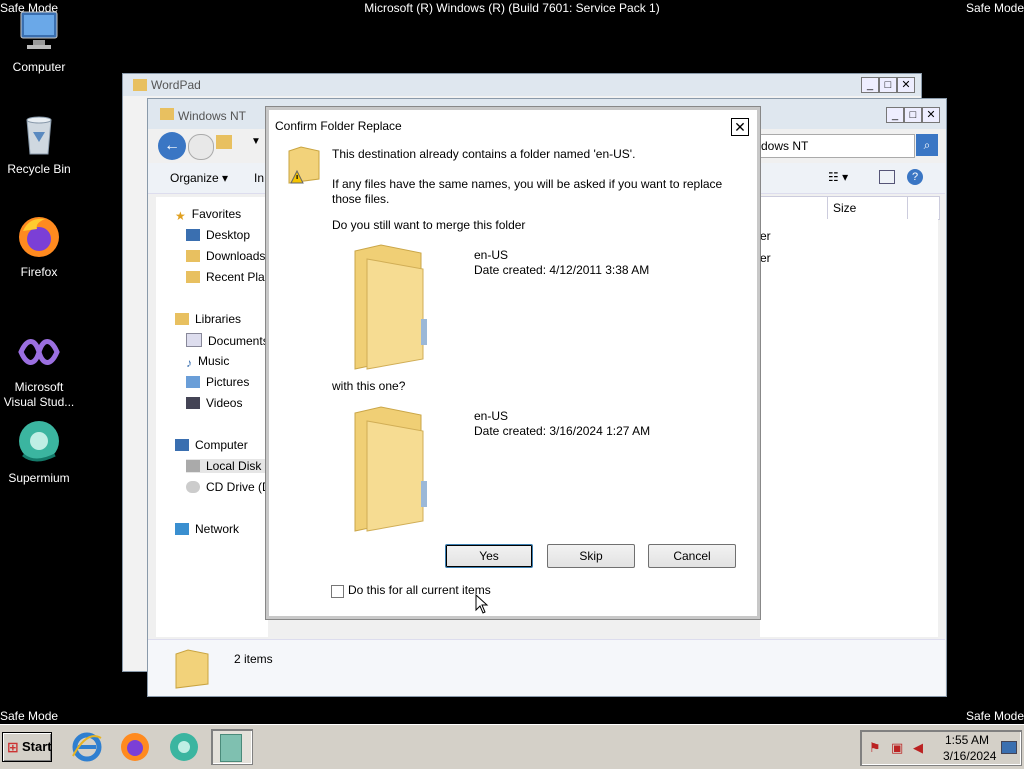  What do you see at coordinates (172, 146) in the screenshot?
I see `back-arrow-icon: ←` at bounding box center [172, 146].